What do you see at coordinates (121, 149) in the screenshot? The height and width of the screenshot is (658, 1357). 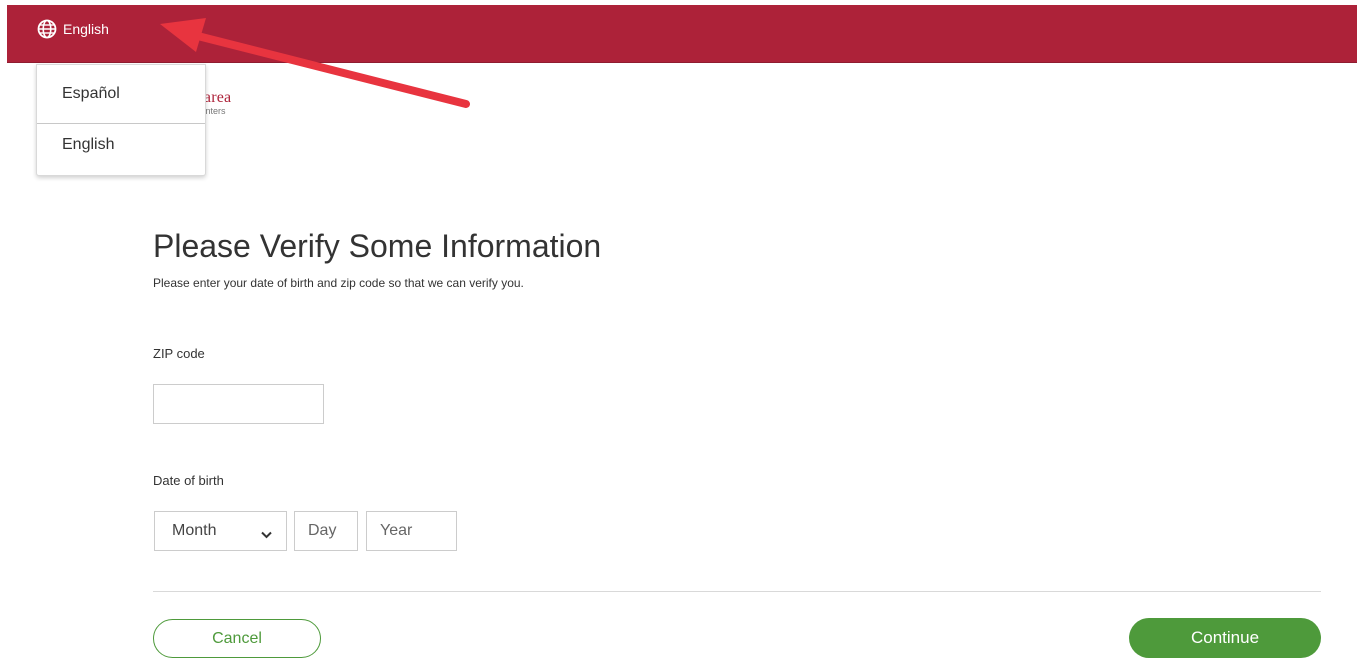 I see `menu-item-english: English` at bounding box center [121, 149].